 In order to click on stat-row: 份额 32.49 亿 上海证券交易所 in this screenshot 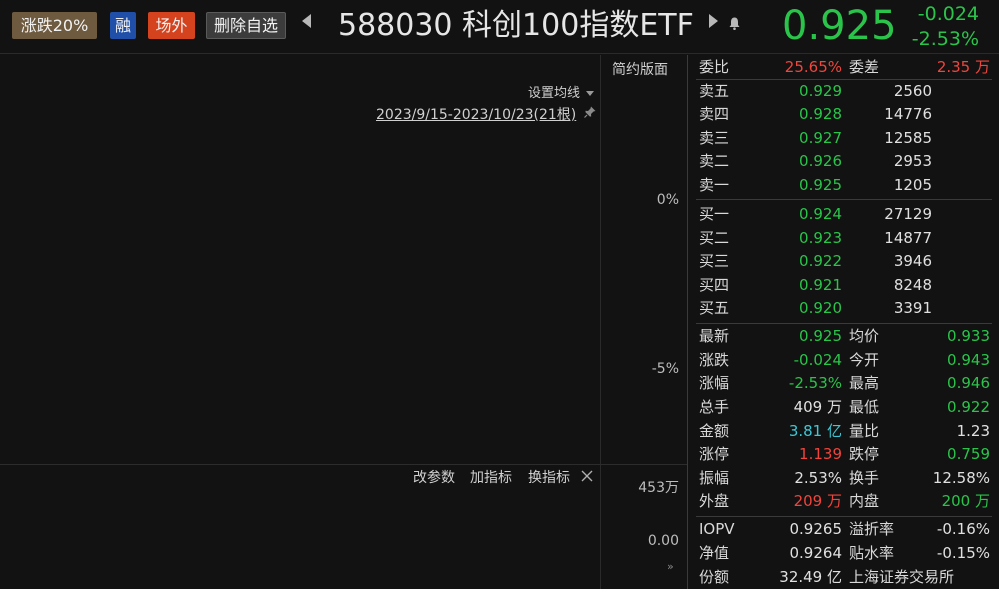, I will do `click(843, 577)`.